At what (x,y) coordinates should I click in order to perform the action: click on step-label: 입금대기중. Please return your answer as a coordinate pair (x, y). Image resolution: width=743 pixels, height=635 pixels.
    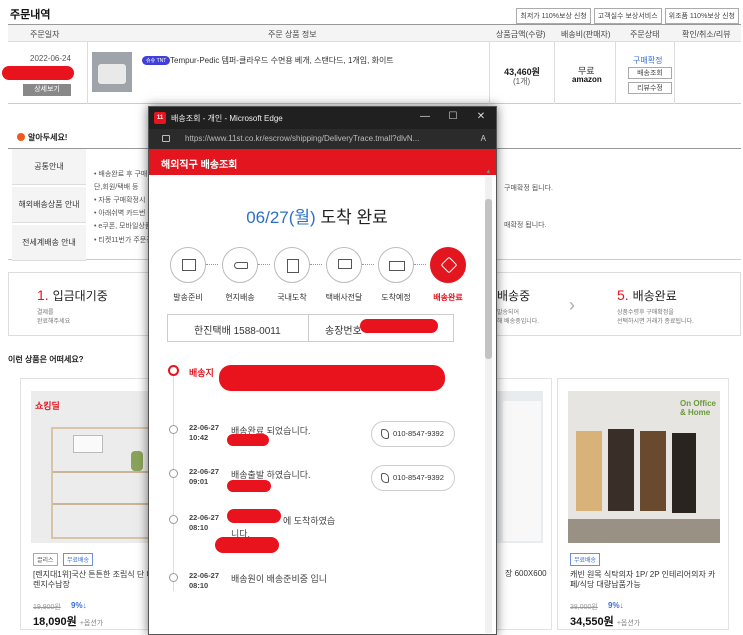
    Looking at the image, I should click on (80, 296).